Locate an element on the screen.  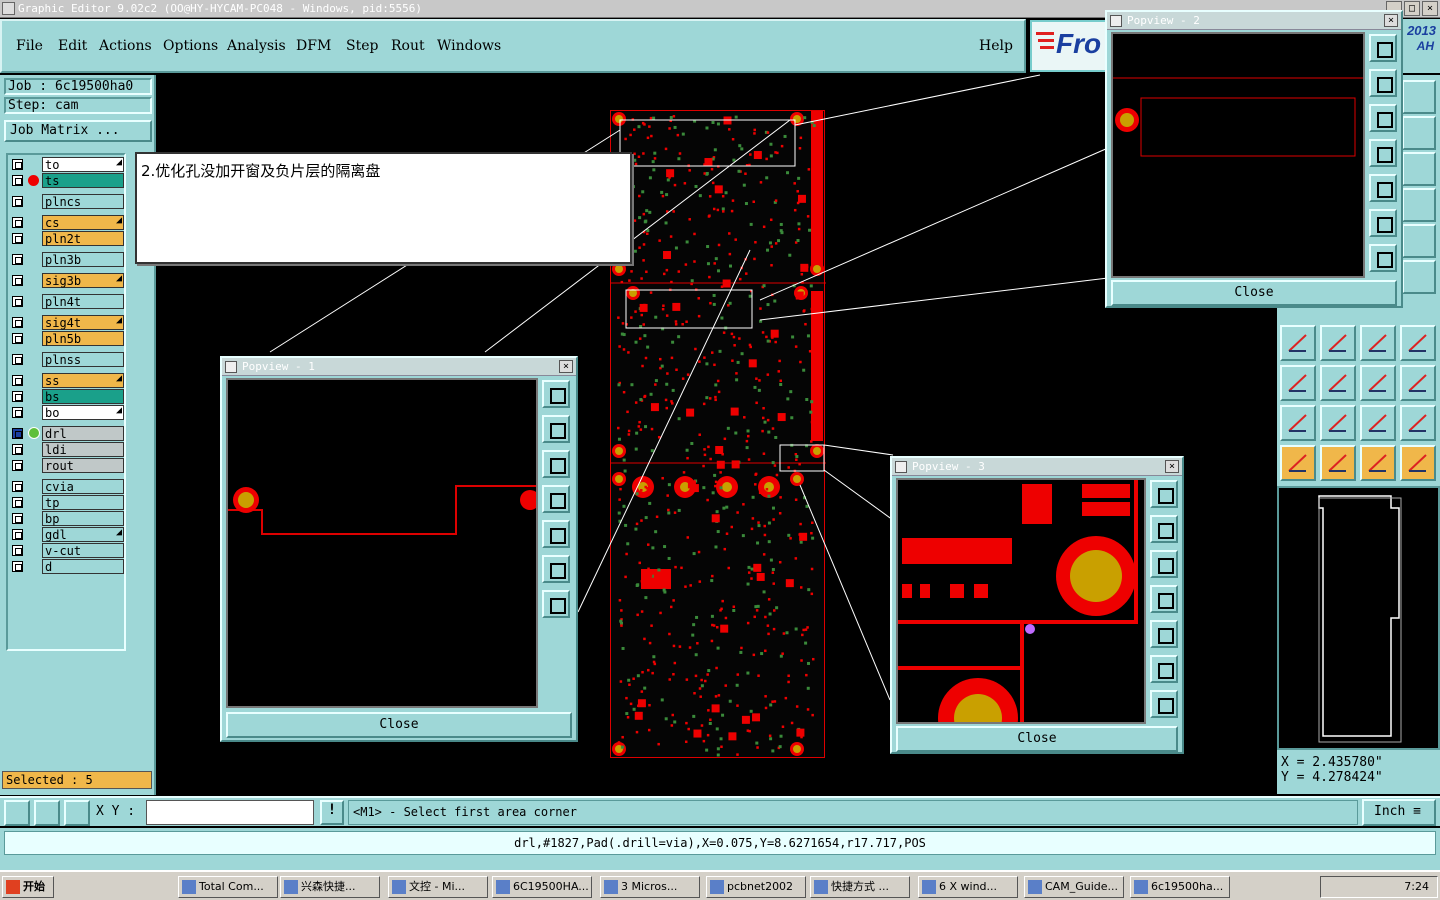
layer-row-sig3b: sig3b ◢ is located at coordinates (67, 280).